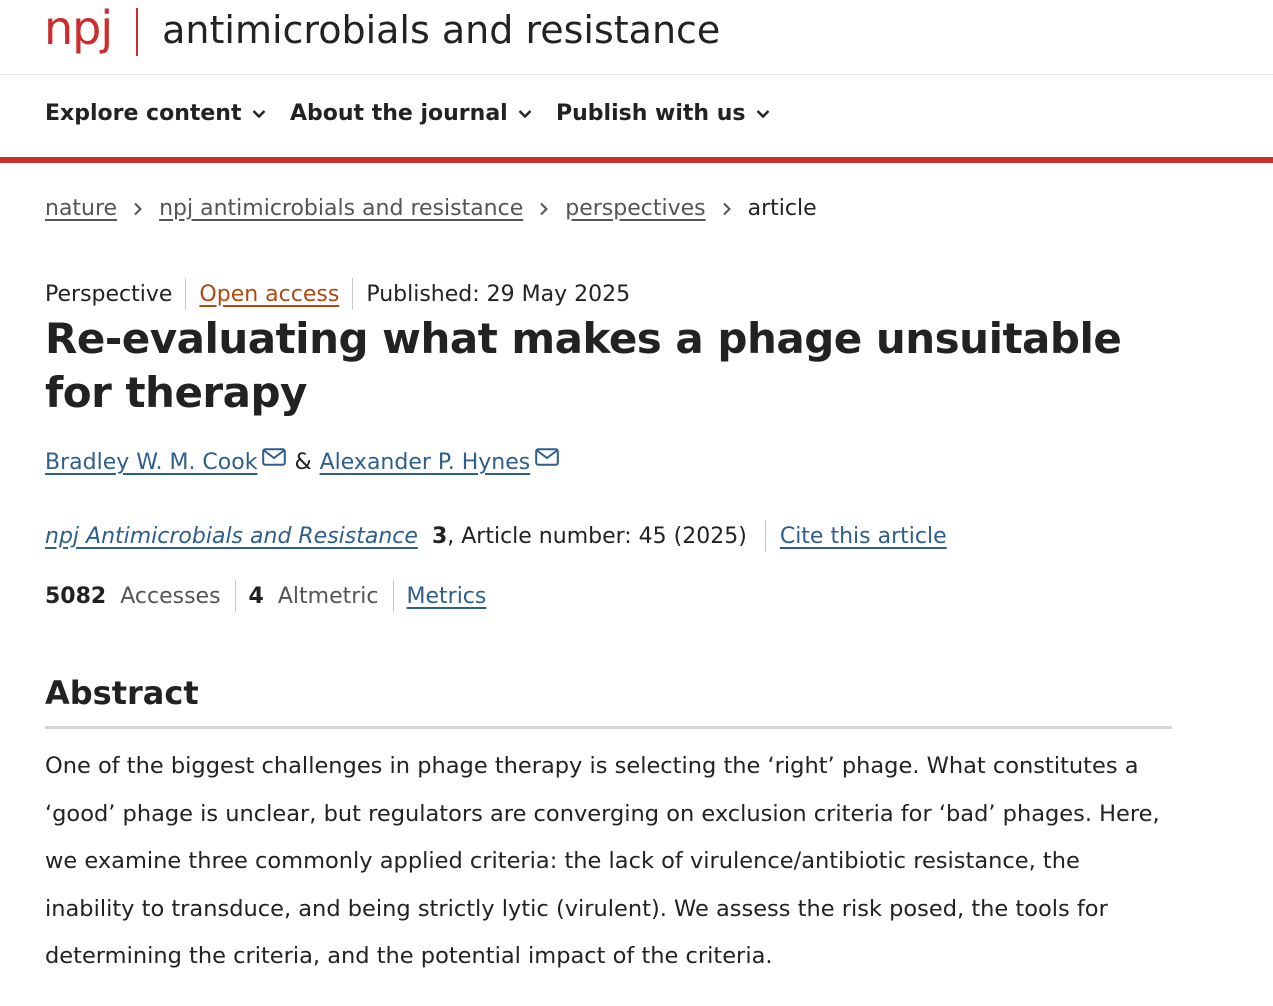 The image size is (1273, 1006). Describe the element at coordinates (328, 596) in the screenshot. I see `altmetric-label: Altmetric` at that location.